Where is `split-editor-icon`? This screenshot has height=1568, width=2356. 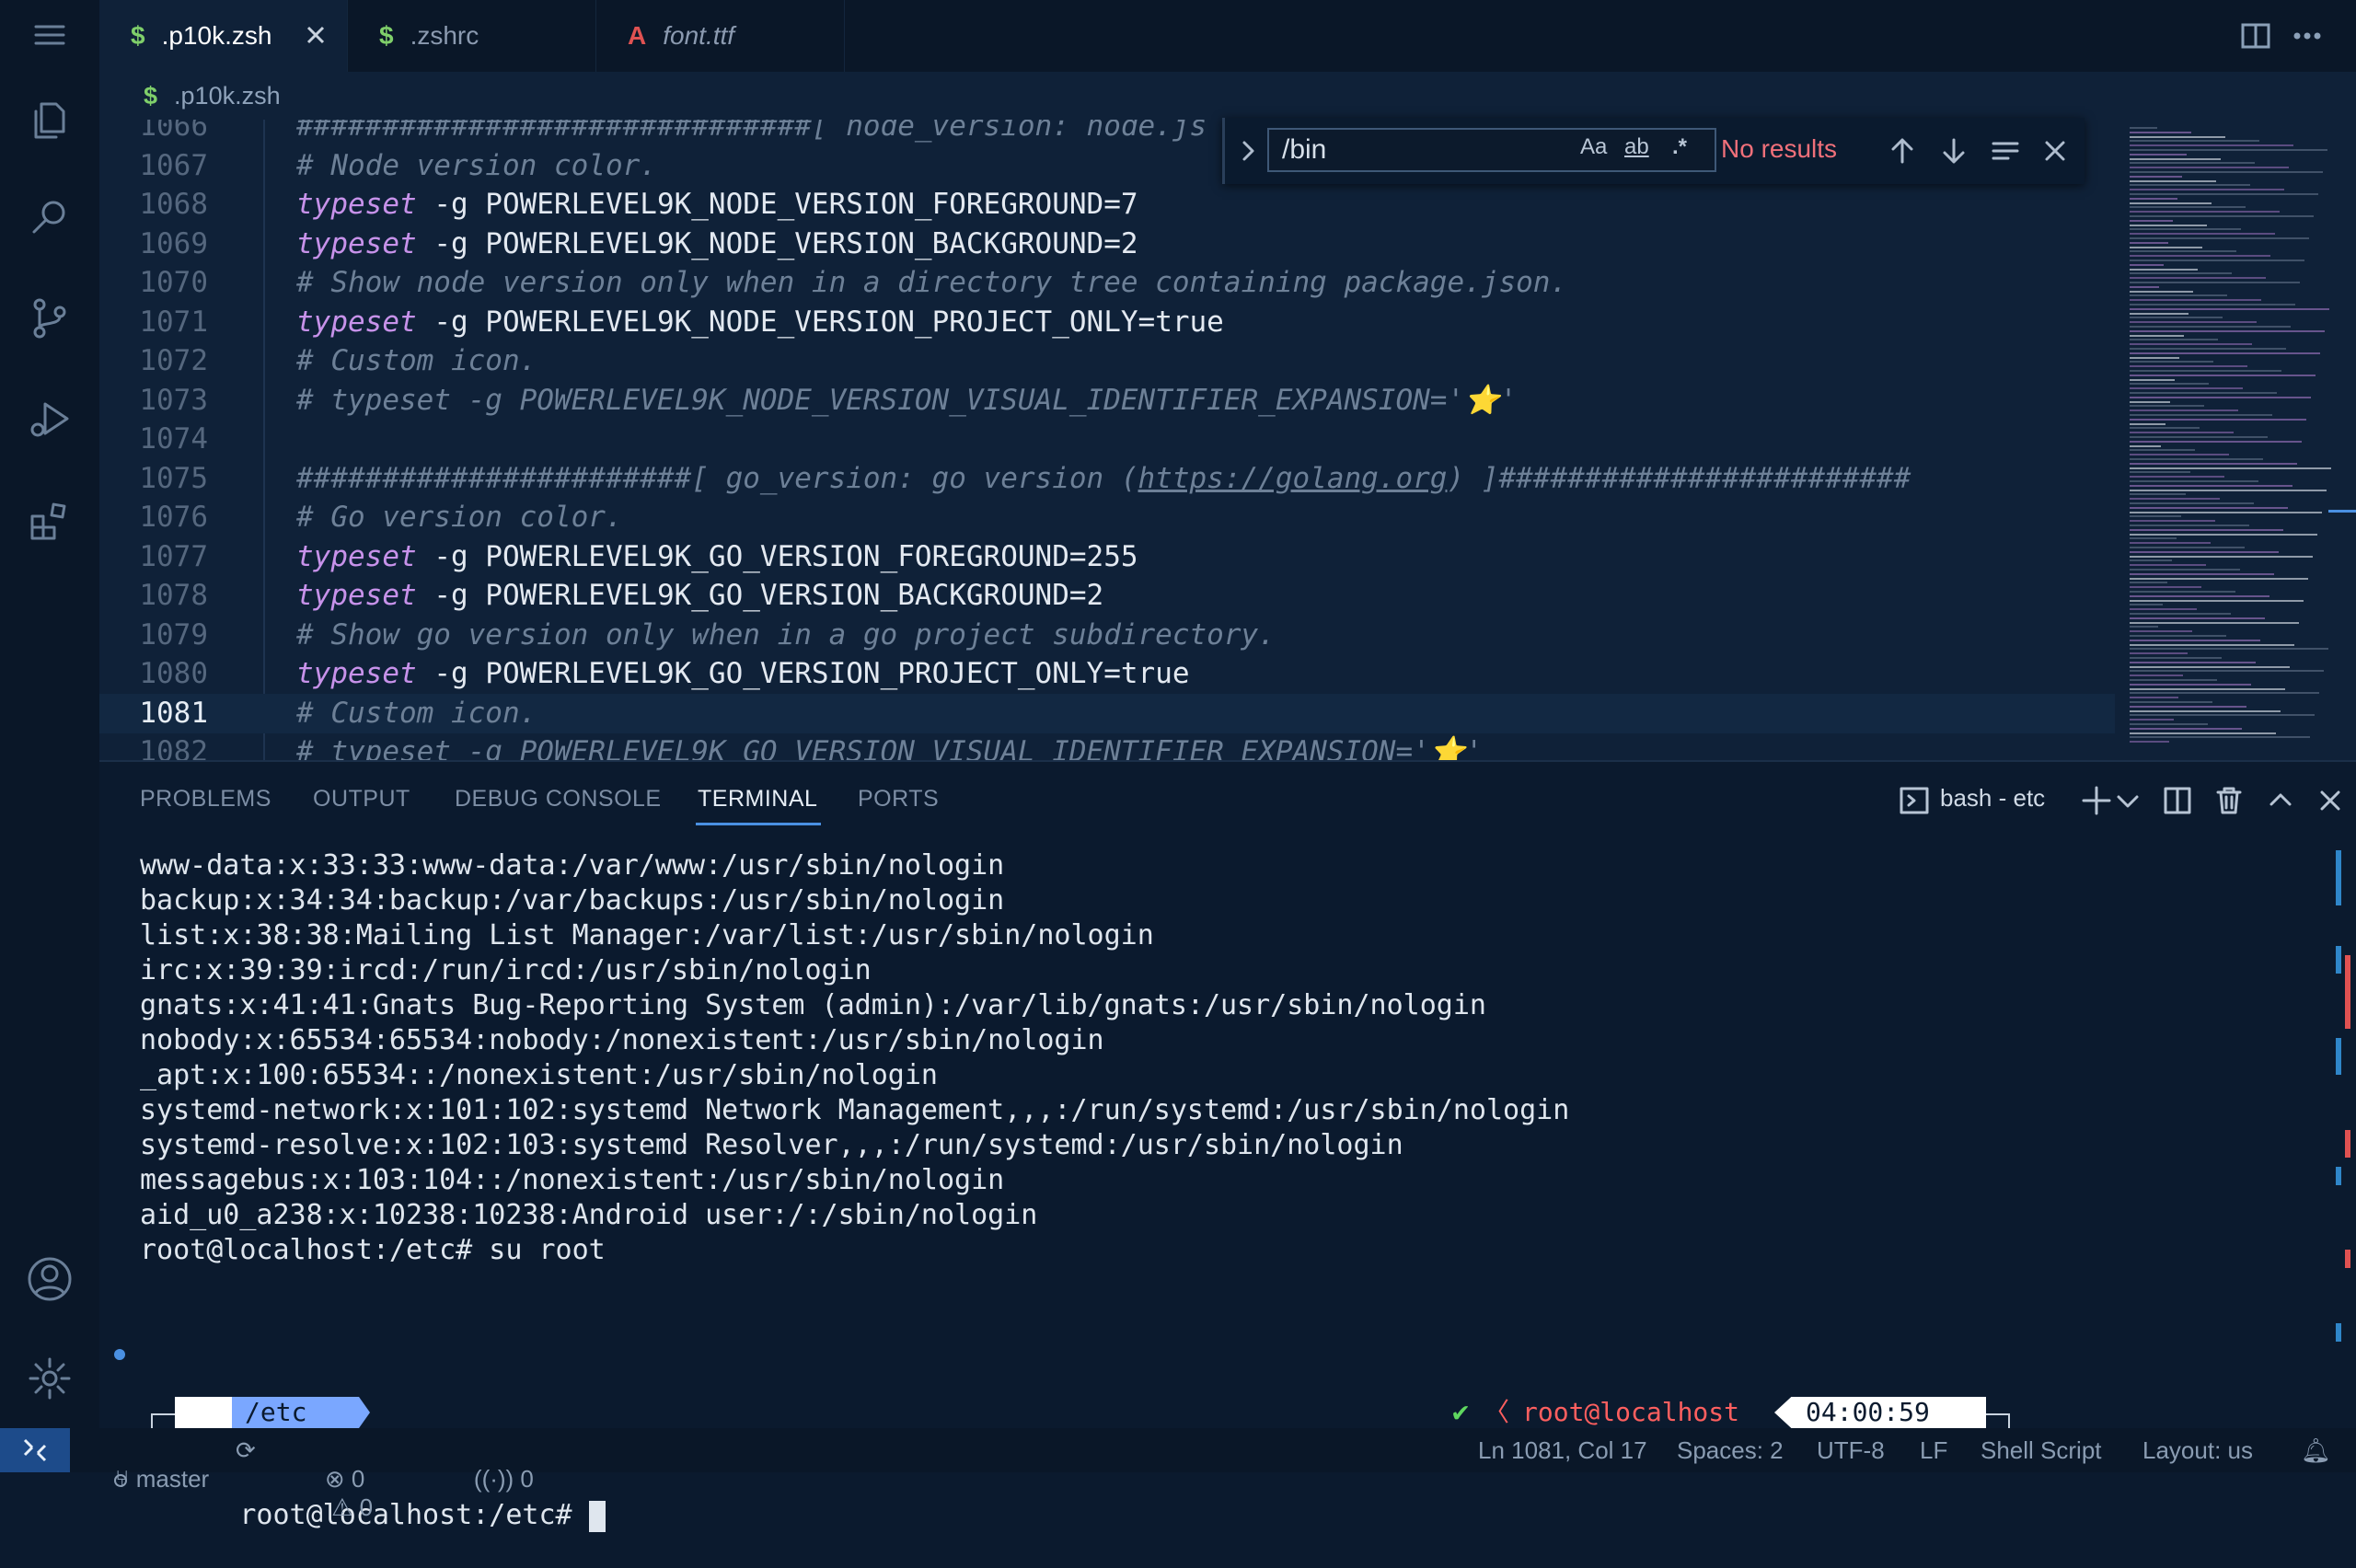 split-editor-icon is located at coordinates (2255, 35).